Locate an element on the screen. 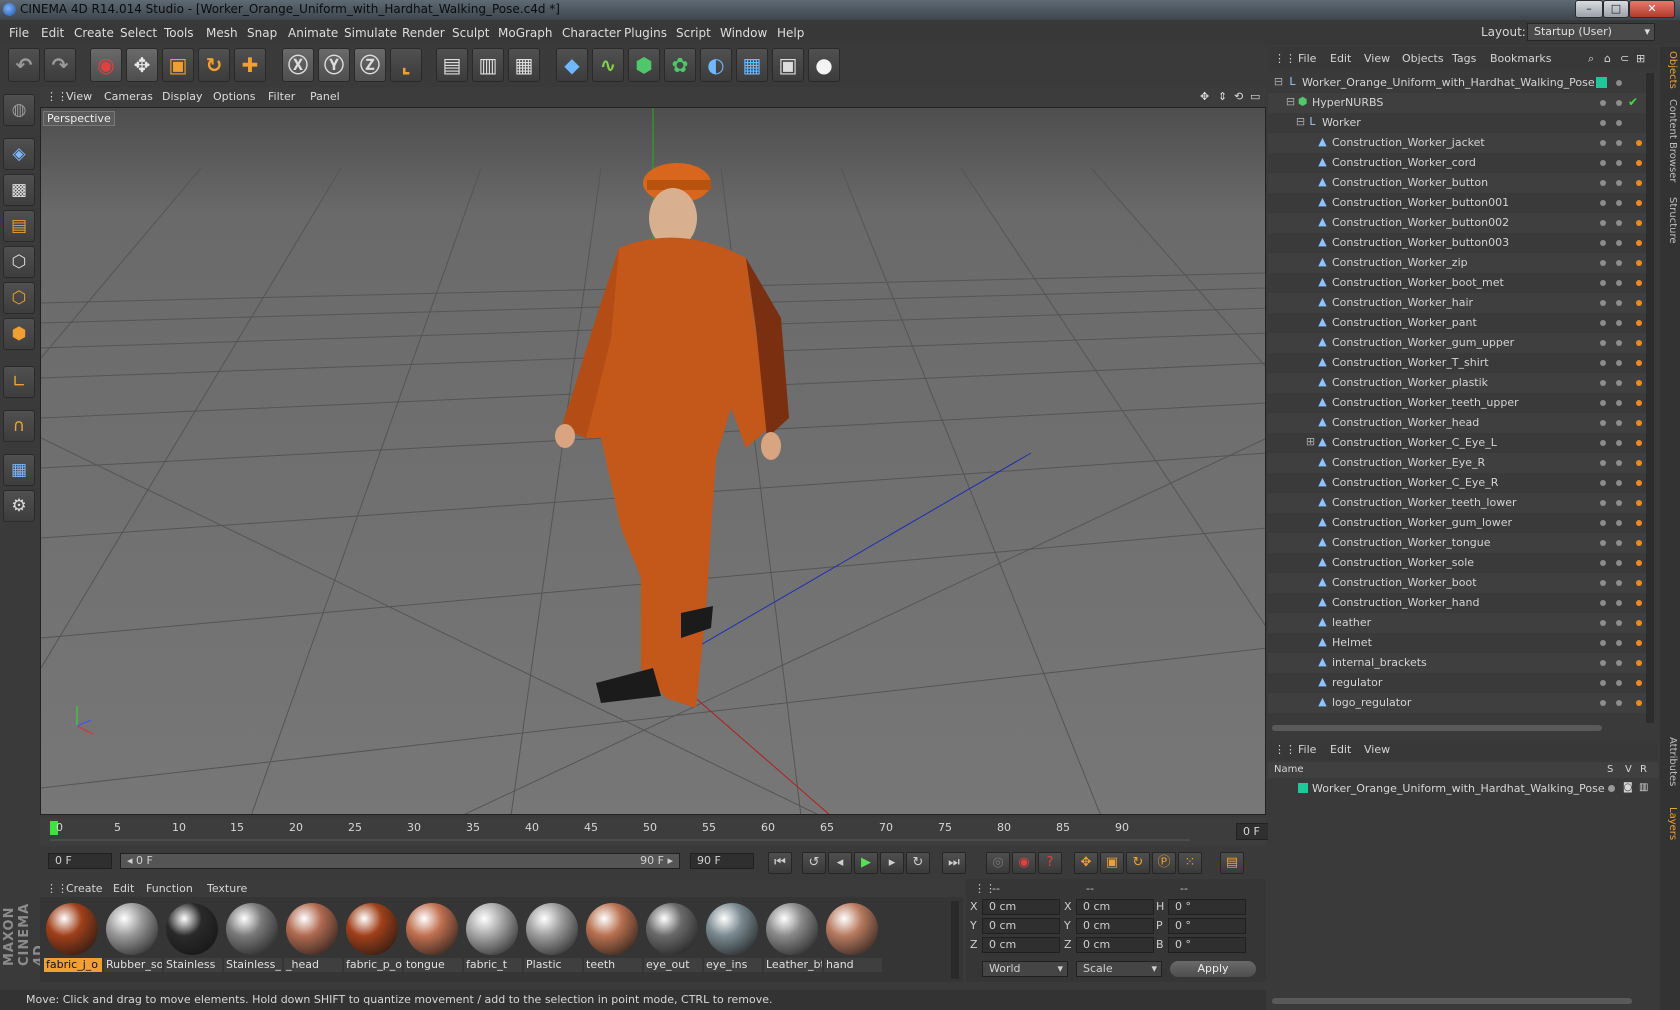 Image resolution: width=1680 pixels, height=1010 pixels. object-h-scrollbar is located at coordinates (1437, 728).